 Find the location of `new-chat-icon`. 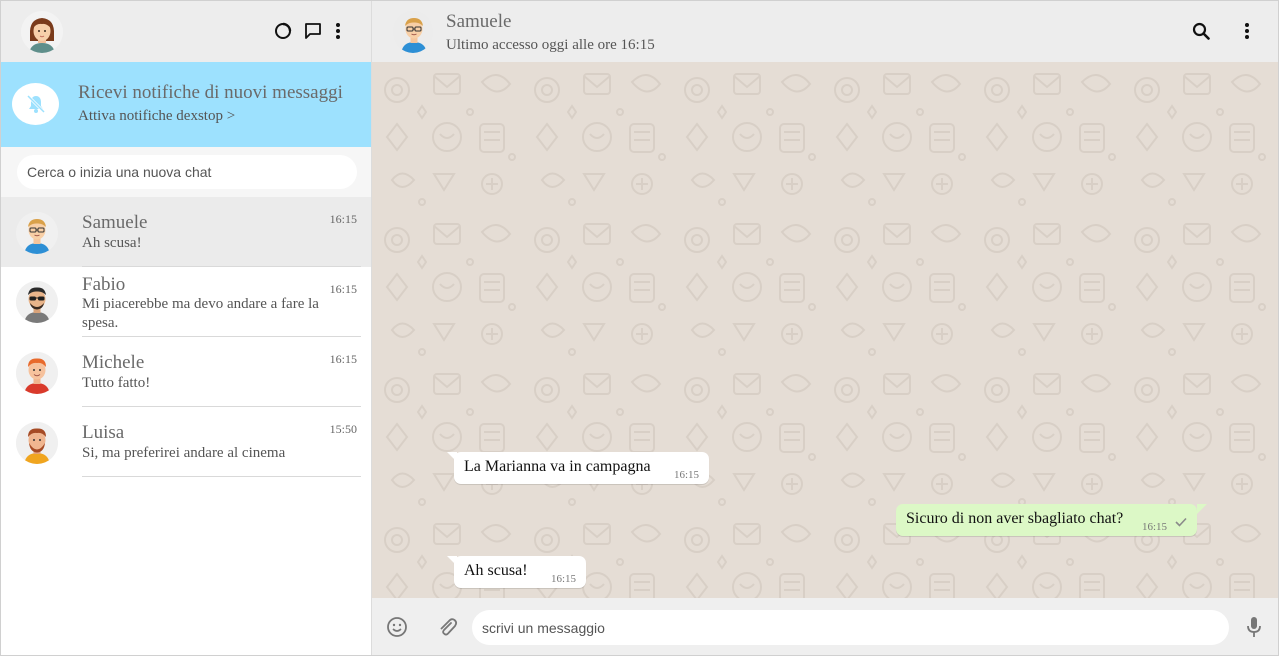

new-chat-icon is located at coordinates (313, 31).